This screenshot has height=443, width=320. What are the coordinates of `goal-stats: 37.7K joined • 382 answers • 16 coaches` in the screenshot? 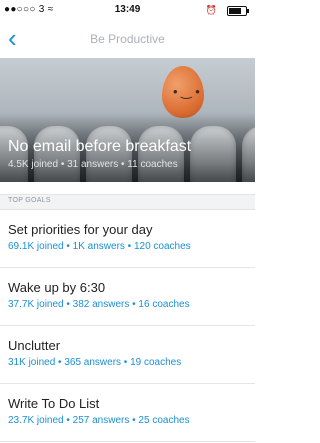 It's located at (99, 304).